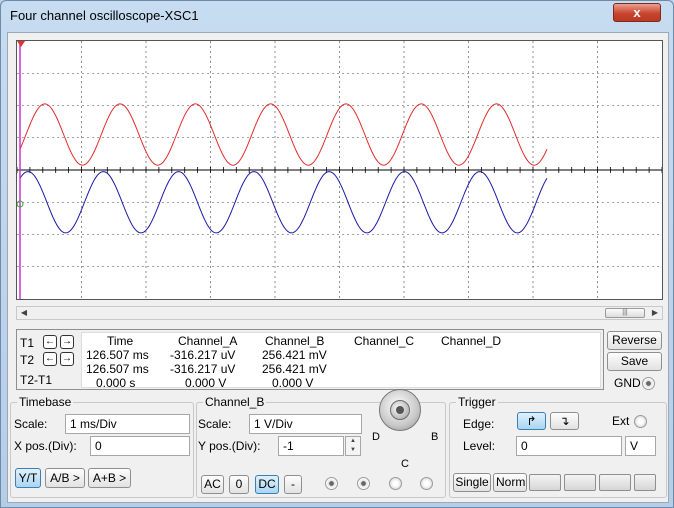 This screenshot has width=674, height=508. I want to click on t1-right-arrow-icon: →, so click(67, 342).